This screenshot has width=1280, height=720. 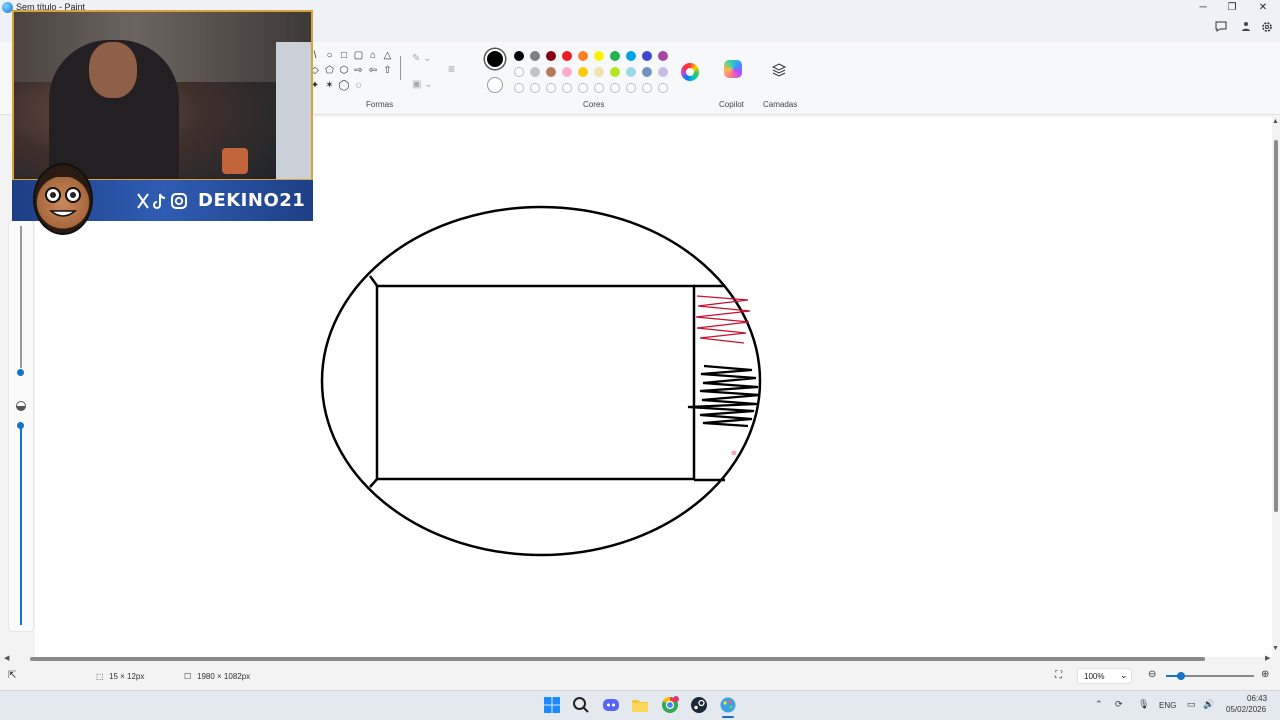 What do you see at coordinates (422, 58) in the screenshot?
I see `shape-outline-icon: ✎ ⌄` at bounding box center [422, 58].